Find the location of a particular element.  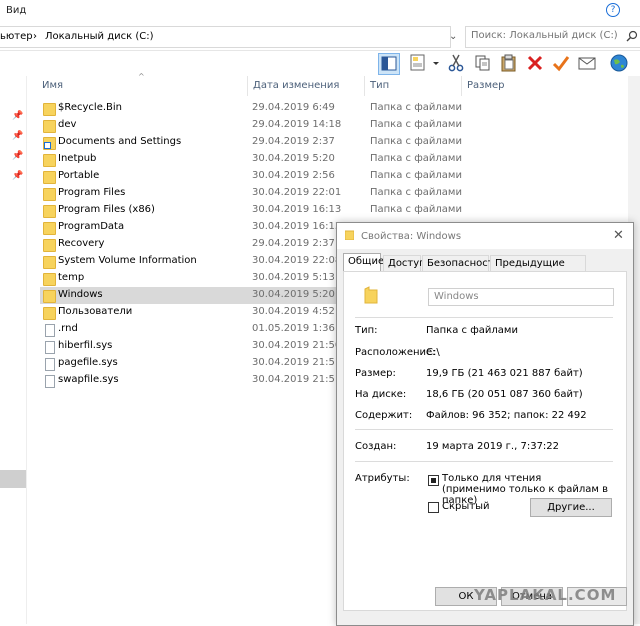

prop-value-size-on-disk: 18,6 ГБ (20 051 087 360 байт) is located at coordinates (504, 394).